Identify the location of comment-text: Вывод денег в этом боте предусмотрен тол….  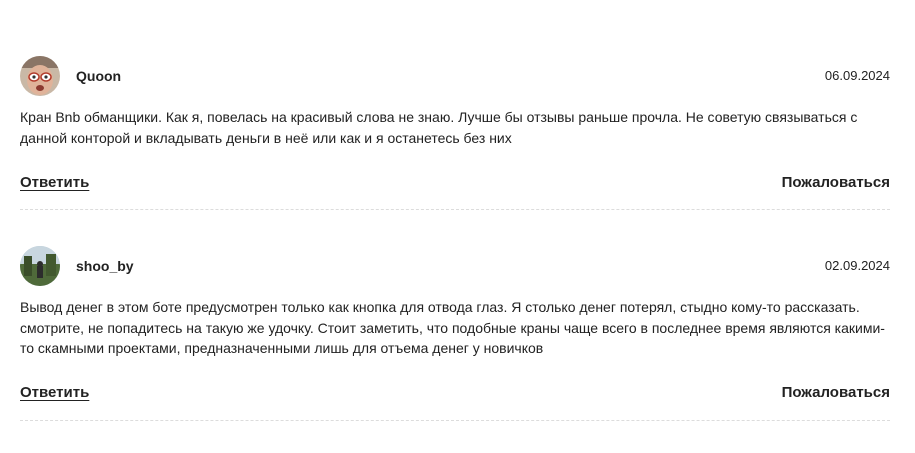
(452, 327).